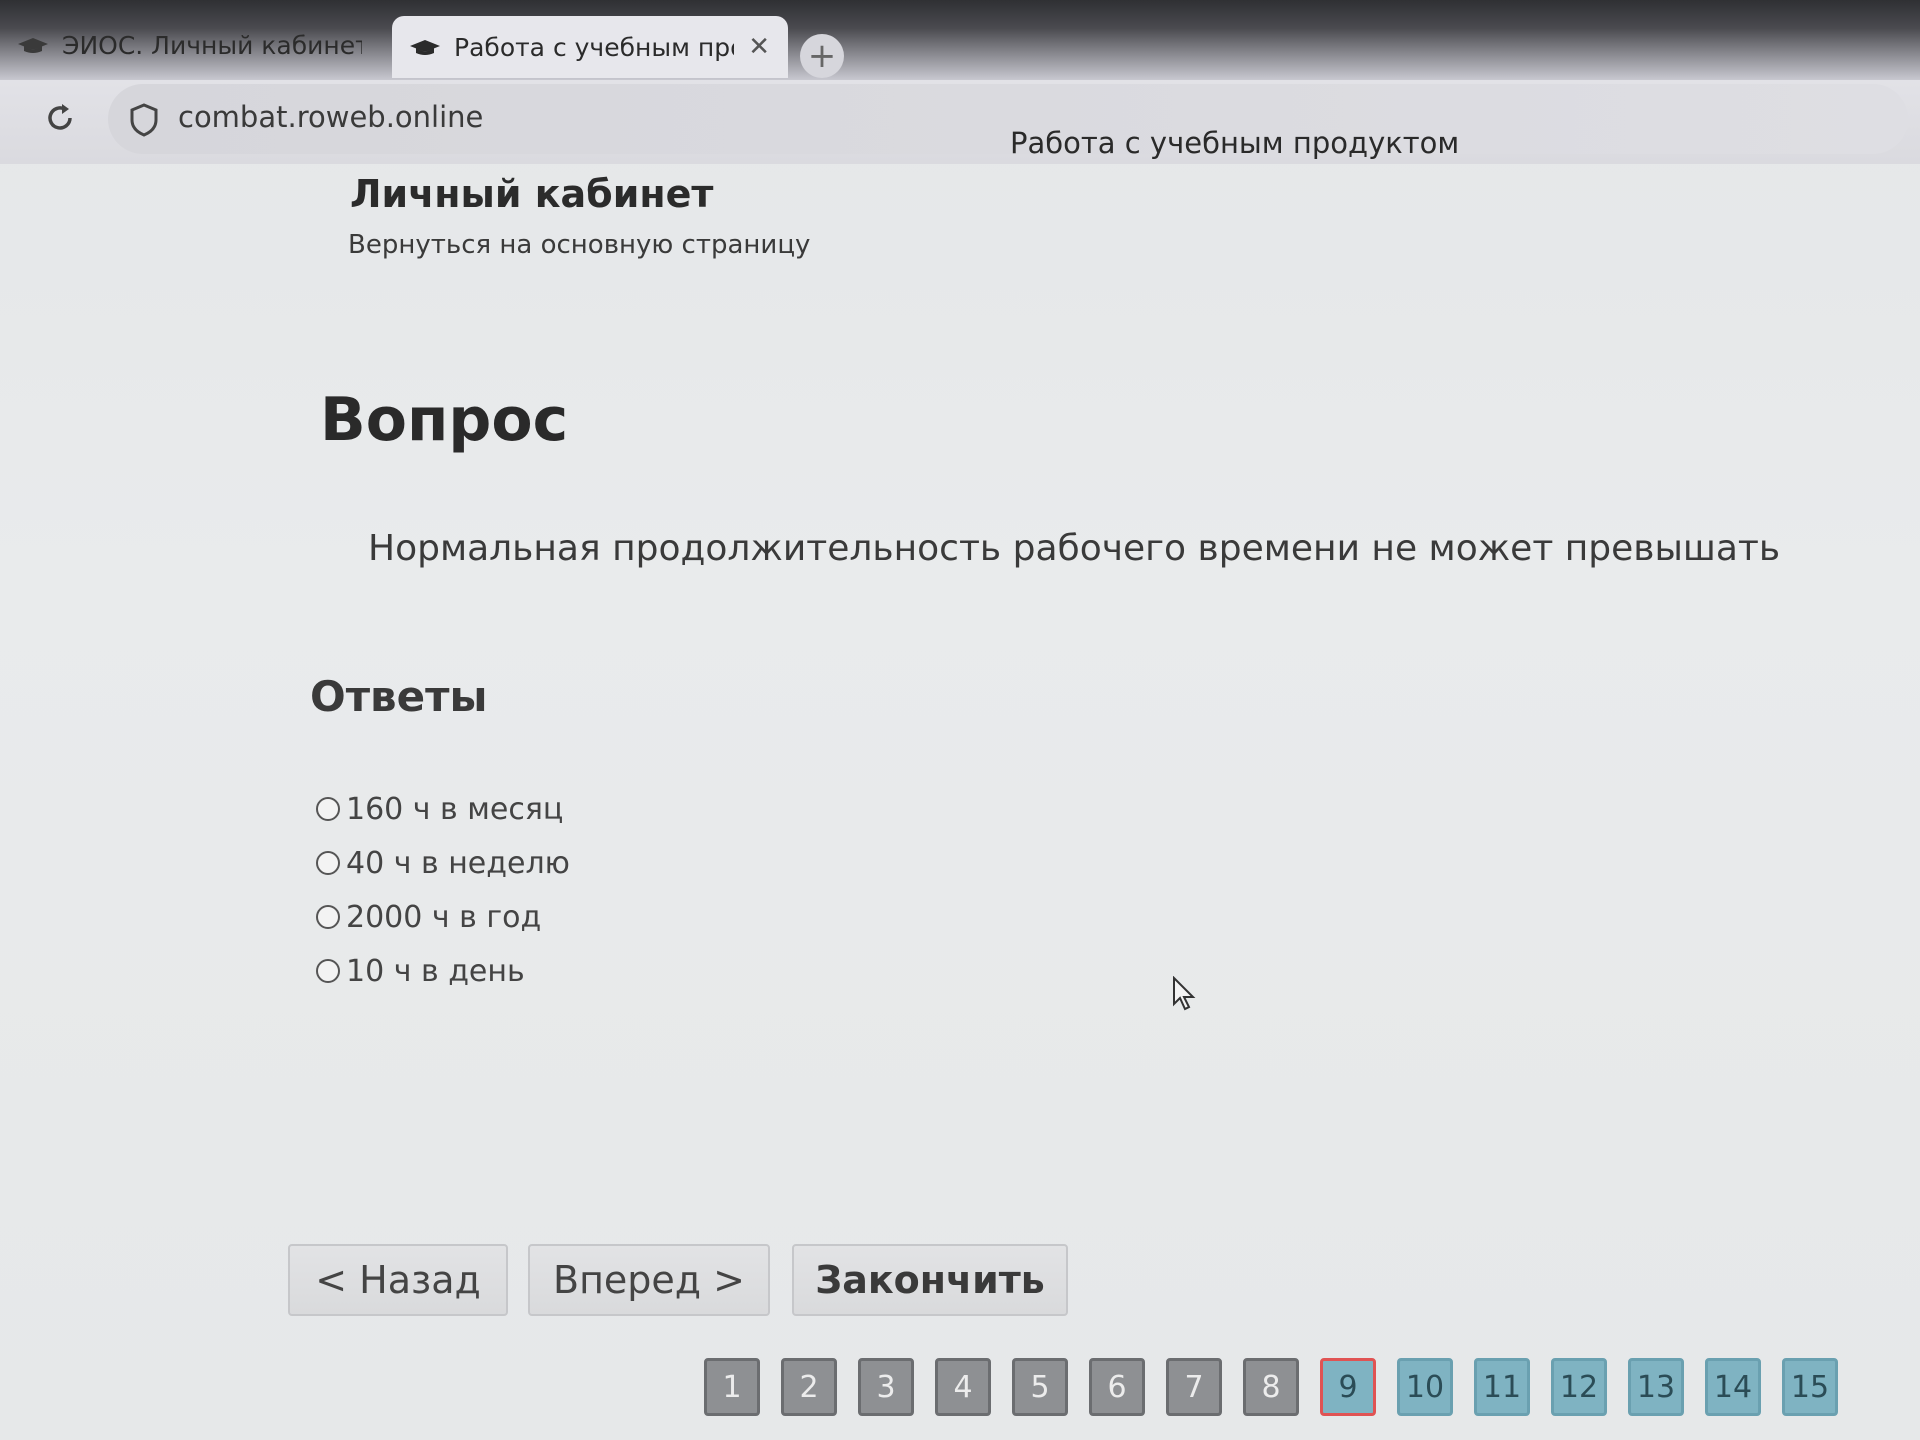 The image size is (1920, 1440). I want to click on new-tab-button: +, so click(822, 56).